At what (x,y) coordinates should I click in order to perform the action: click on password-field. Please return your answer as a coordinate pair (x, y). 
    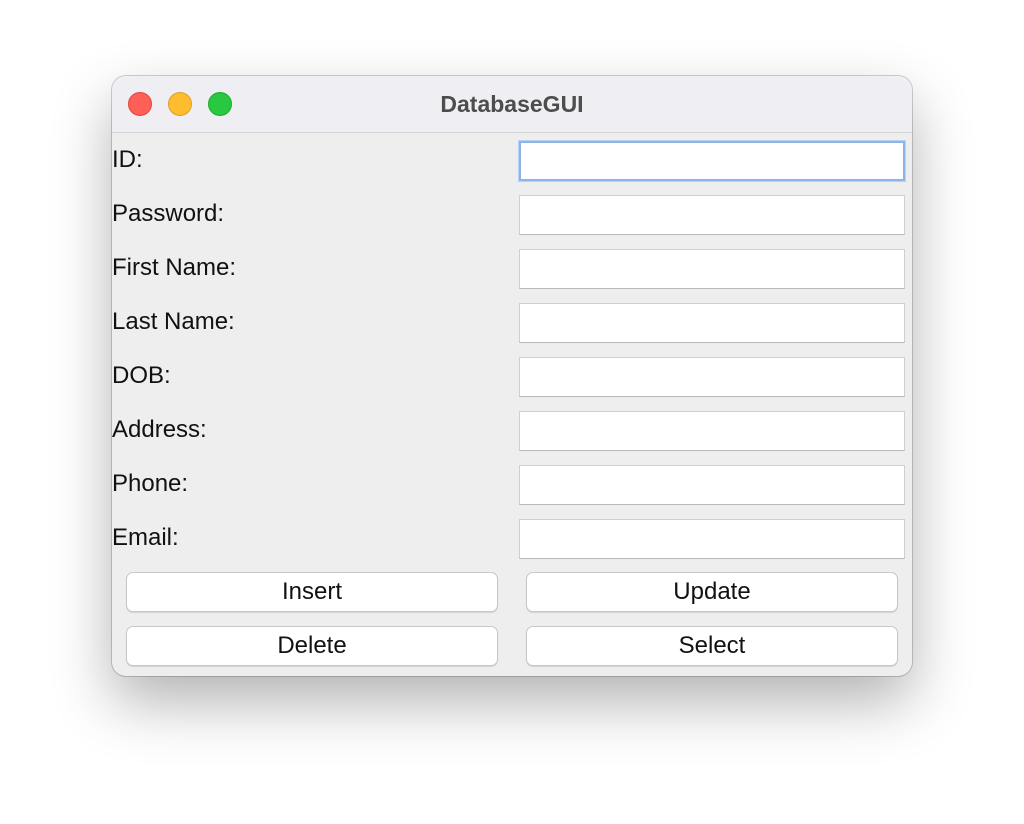
    Looking at the image, I should click on (712, 215).